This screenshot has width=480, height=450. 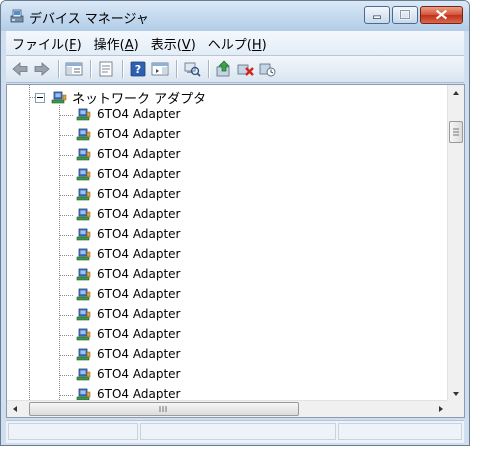 What do you see at coordinates (79, 45) in the screenshot?
I see `menu-file-end: )` at bounding box center [79, 45].